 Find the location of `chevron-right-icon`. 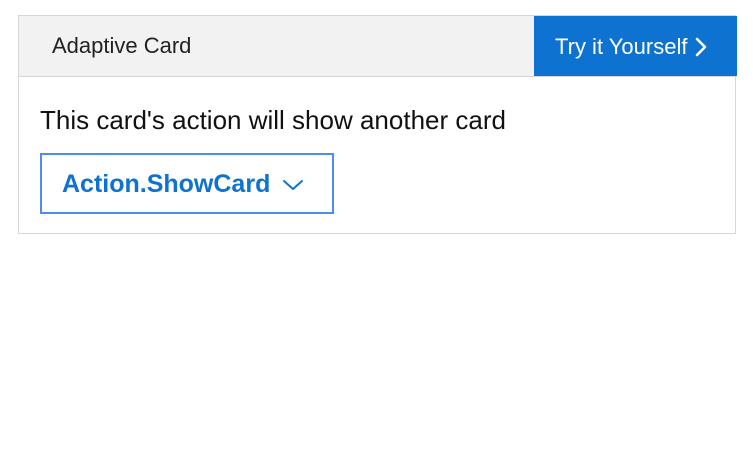

chevron-right-icon is located at coordinates (701, 47).